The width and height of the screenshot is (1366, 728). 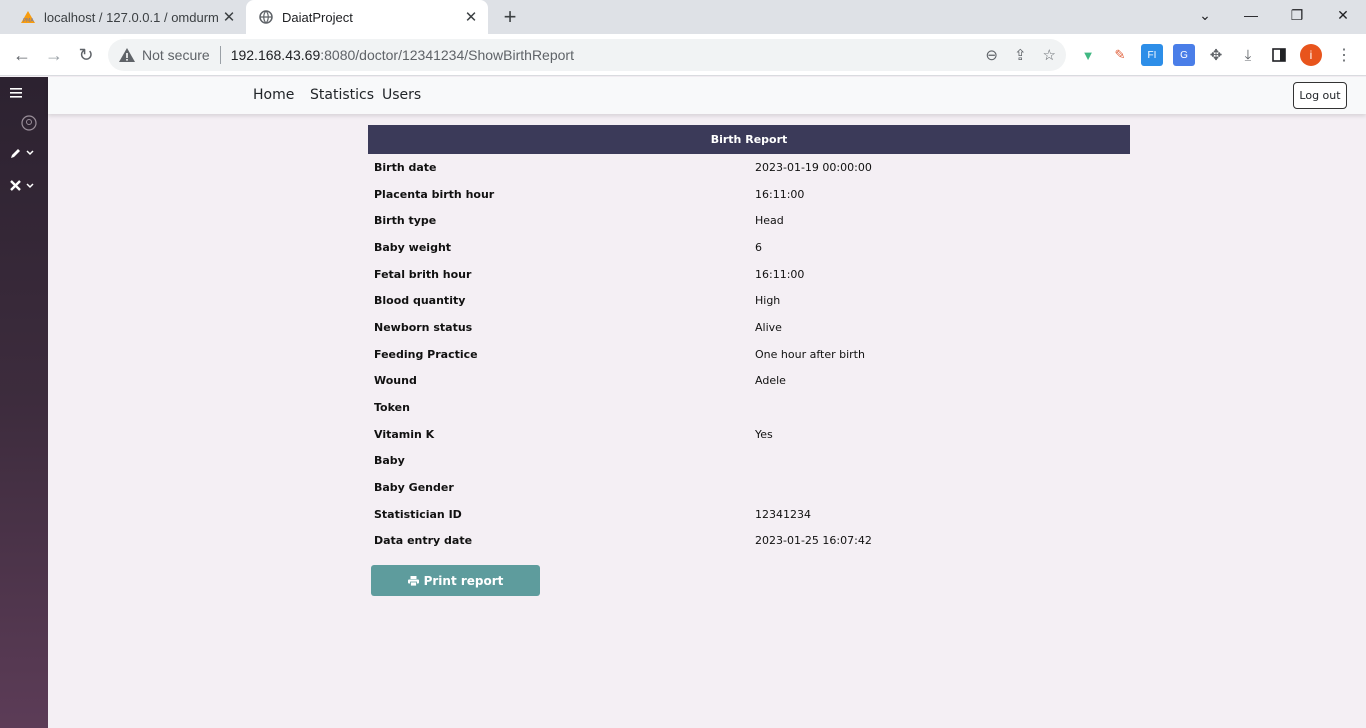 What do you see at coordinates (1320, 95) in the screenshot?
I see `logout-button: Log out` at bounding box center [1320, 95].